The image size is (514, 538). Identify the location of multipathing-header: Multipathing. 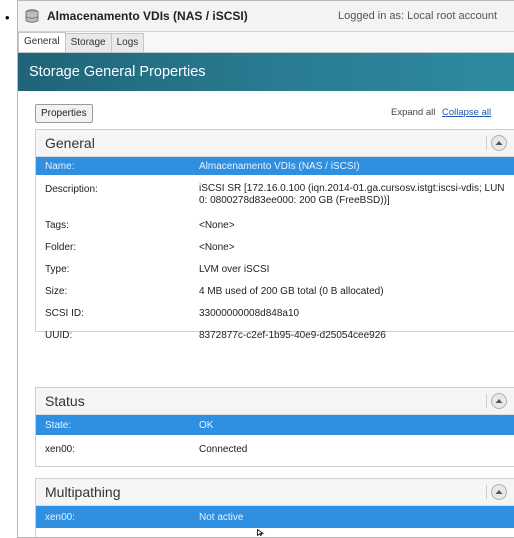
(275, 492).